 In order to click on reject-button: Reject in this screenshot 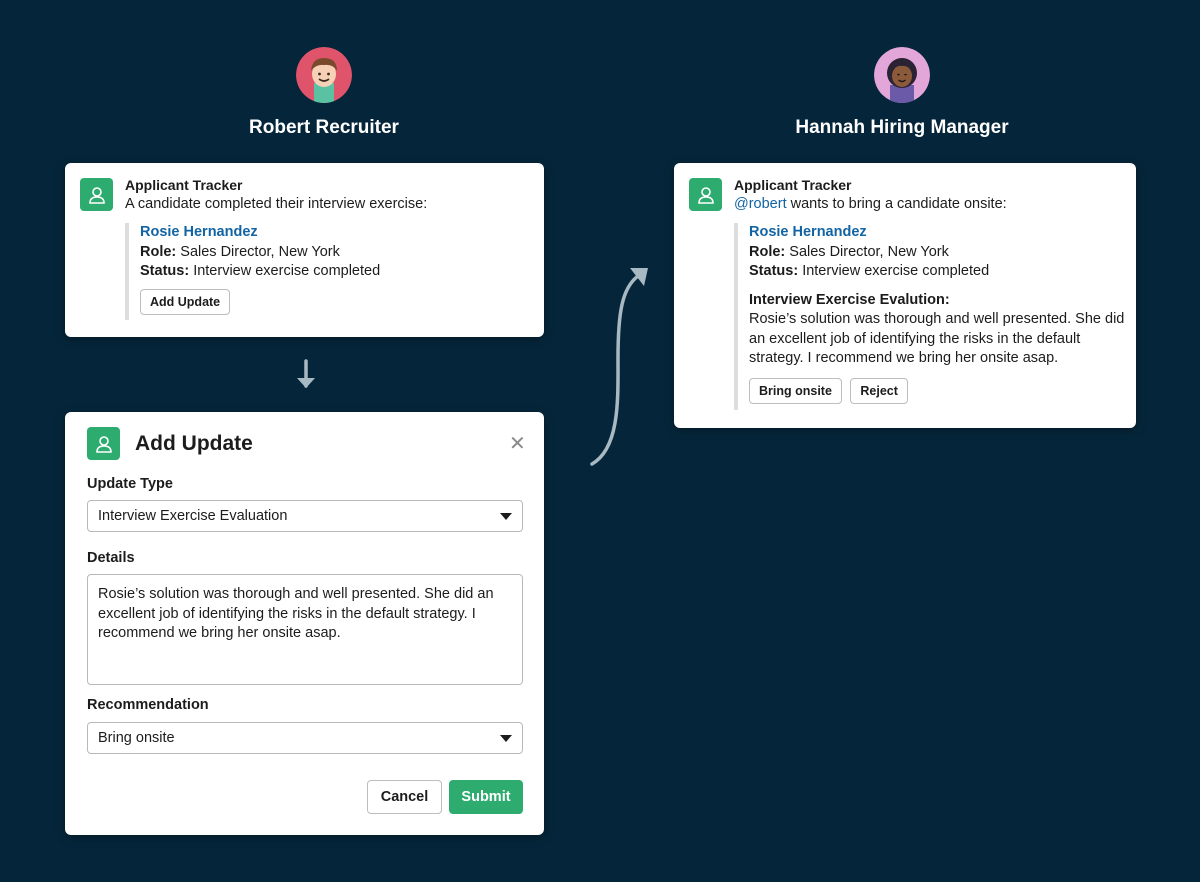, I will do `click(879, 390)`.